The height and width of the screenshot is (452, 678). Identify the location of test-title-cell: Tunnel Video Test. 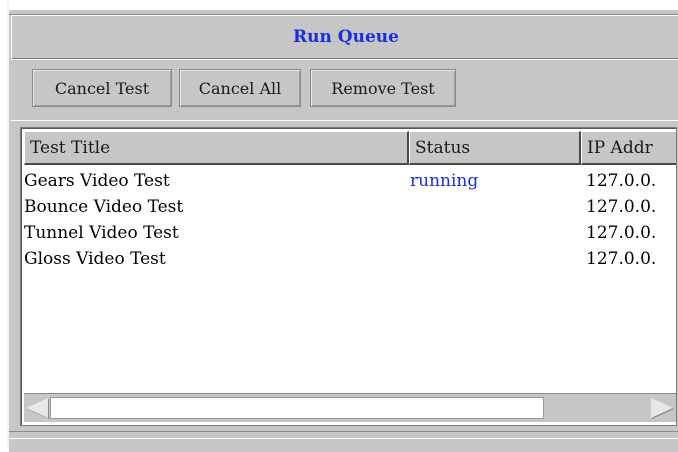
(101, 233).